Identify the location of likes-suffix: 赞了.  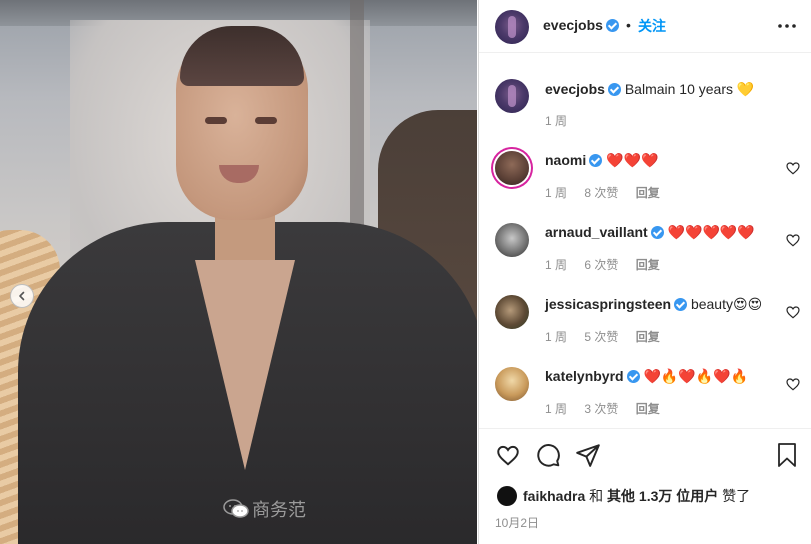
(736, 496).